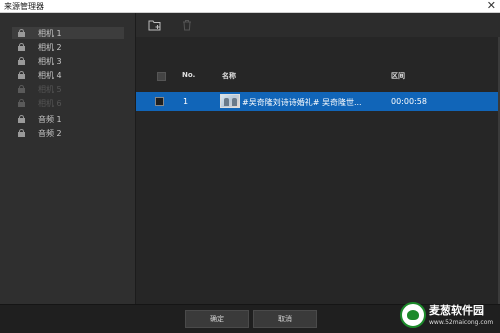 The width and height of the screenshot is (500, 333). I want to click on video-thumbnail, so click(230, 101).